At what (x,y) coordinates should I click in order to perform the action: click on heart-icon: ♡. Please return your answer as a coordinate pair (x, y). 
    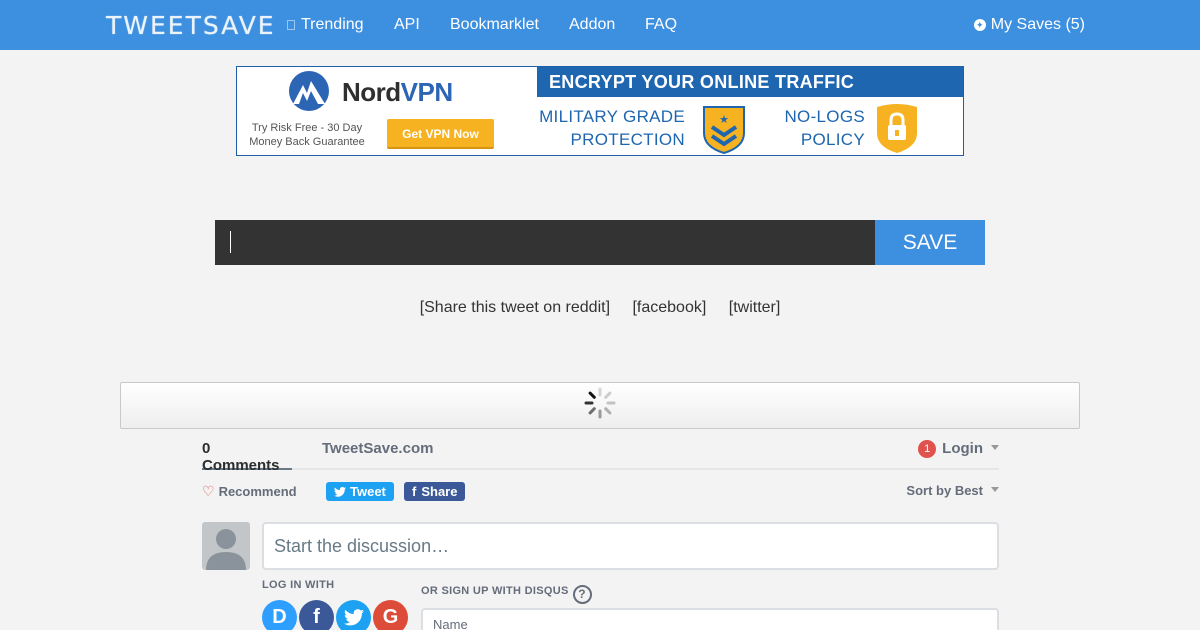
    Looking at the image, I should click on (208, 491).